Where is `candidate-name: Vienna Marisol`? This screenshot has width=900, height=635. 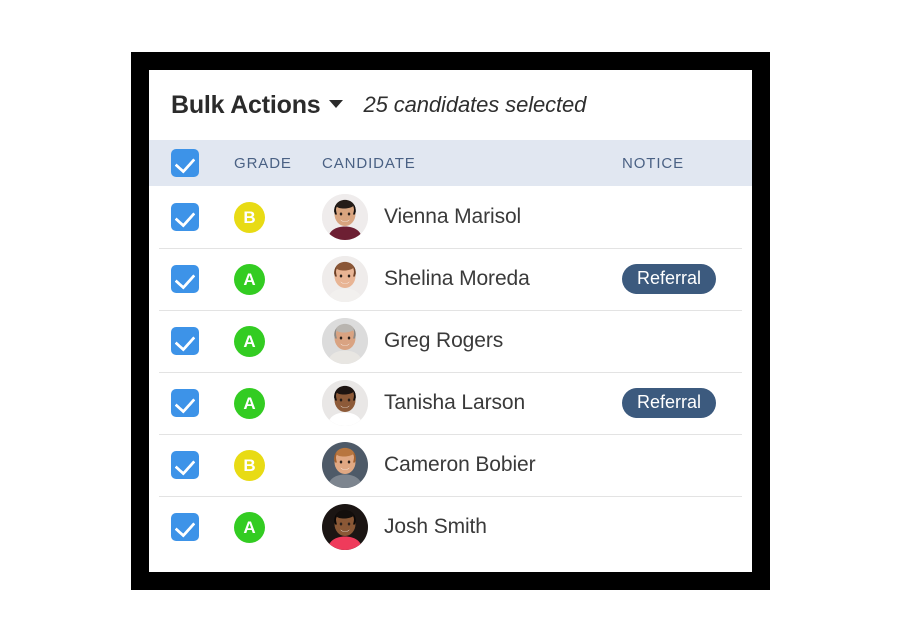
candidate-name: Vienna Marisol is located at coordinates (452, 217).